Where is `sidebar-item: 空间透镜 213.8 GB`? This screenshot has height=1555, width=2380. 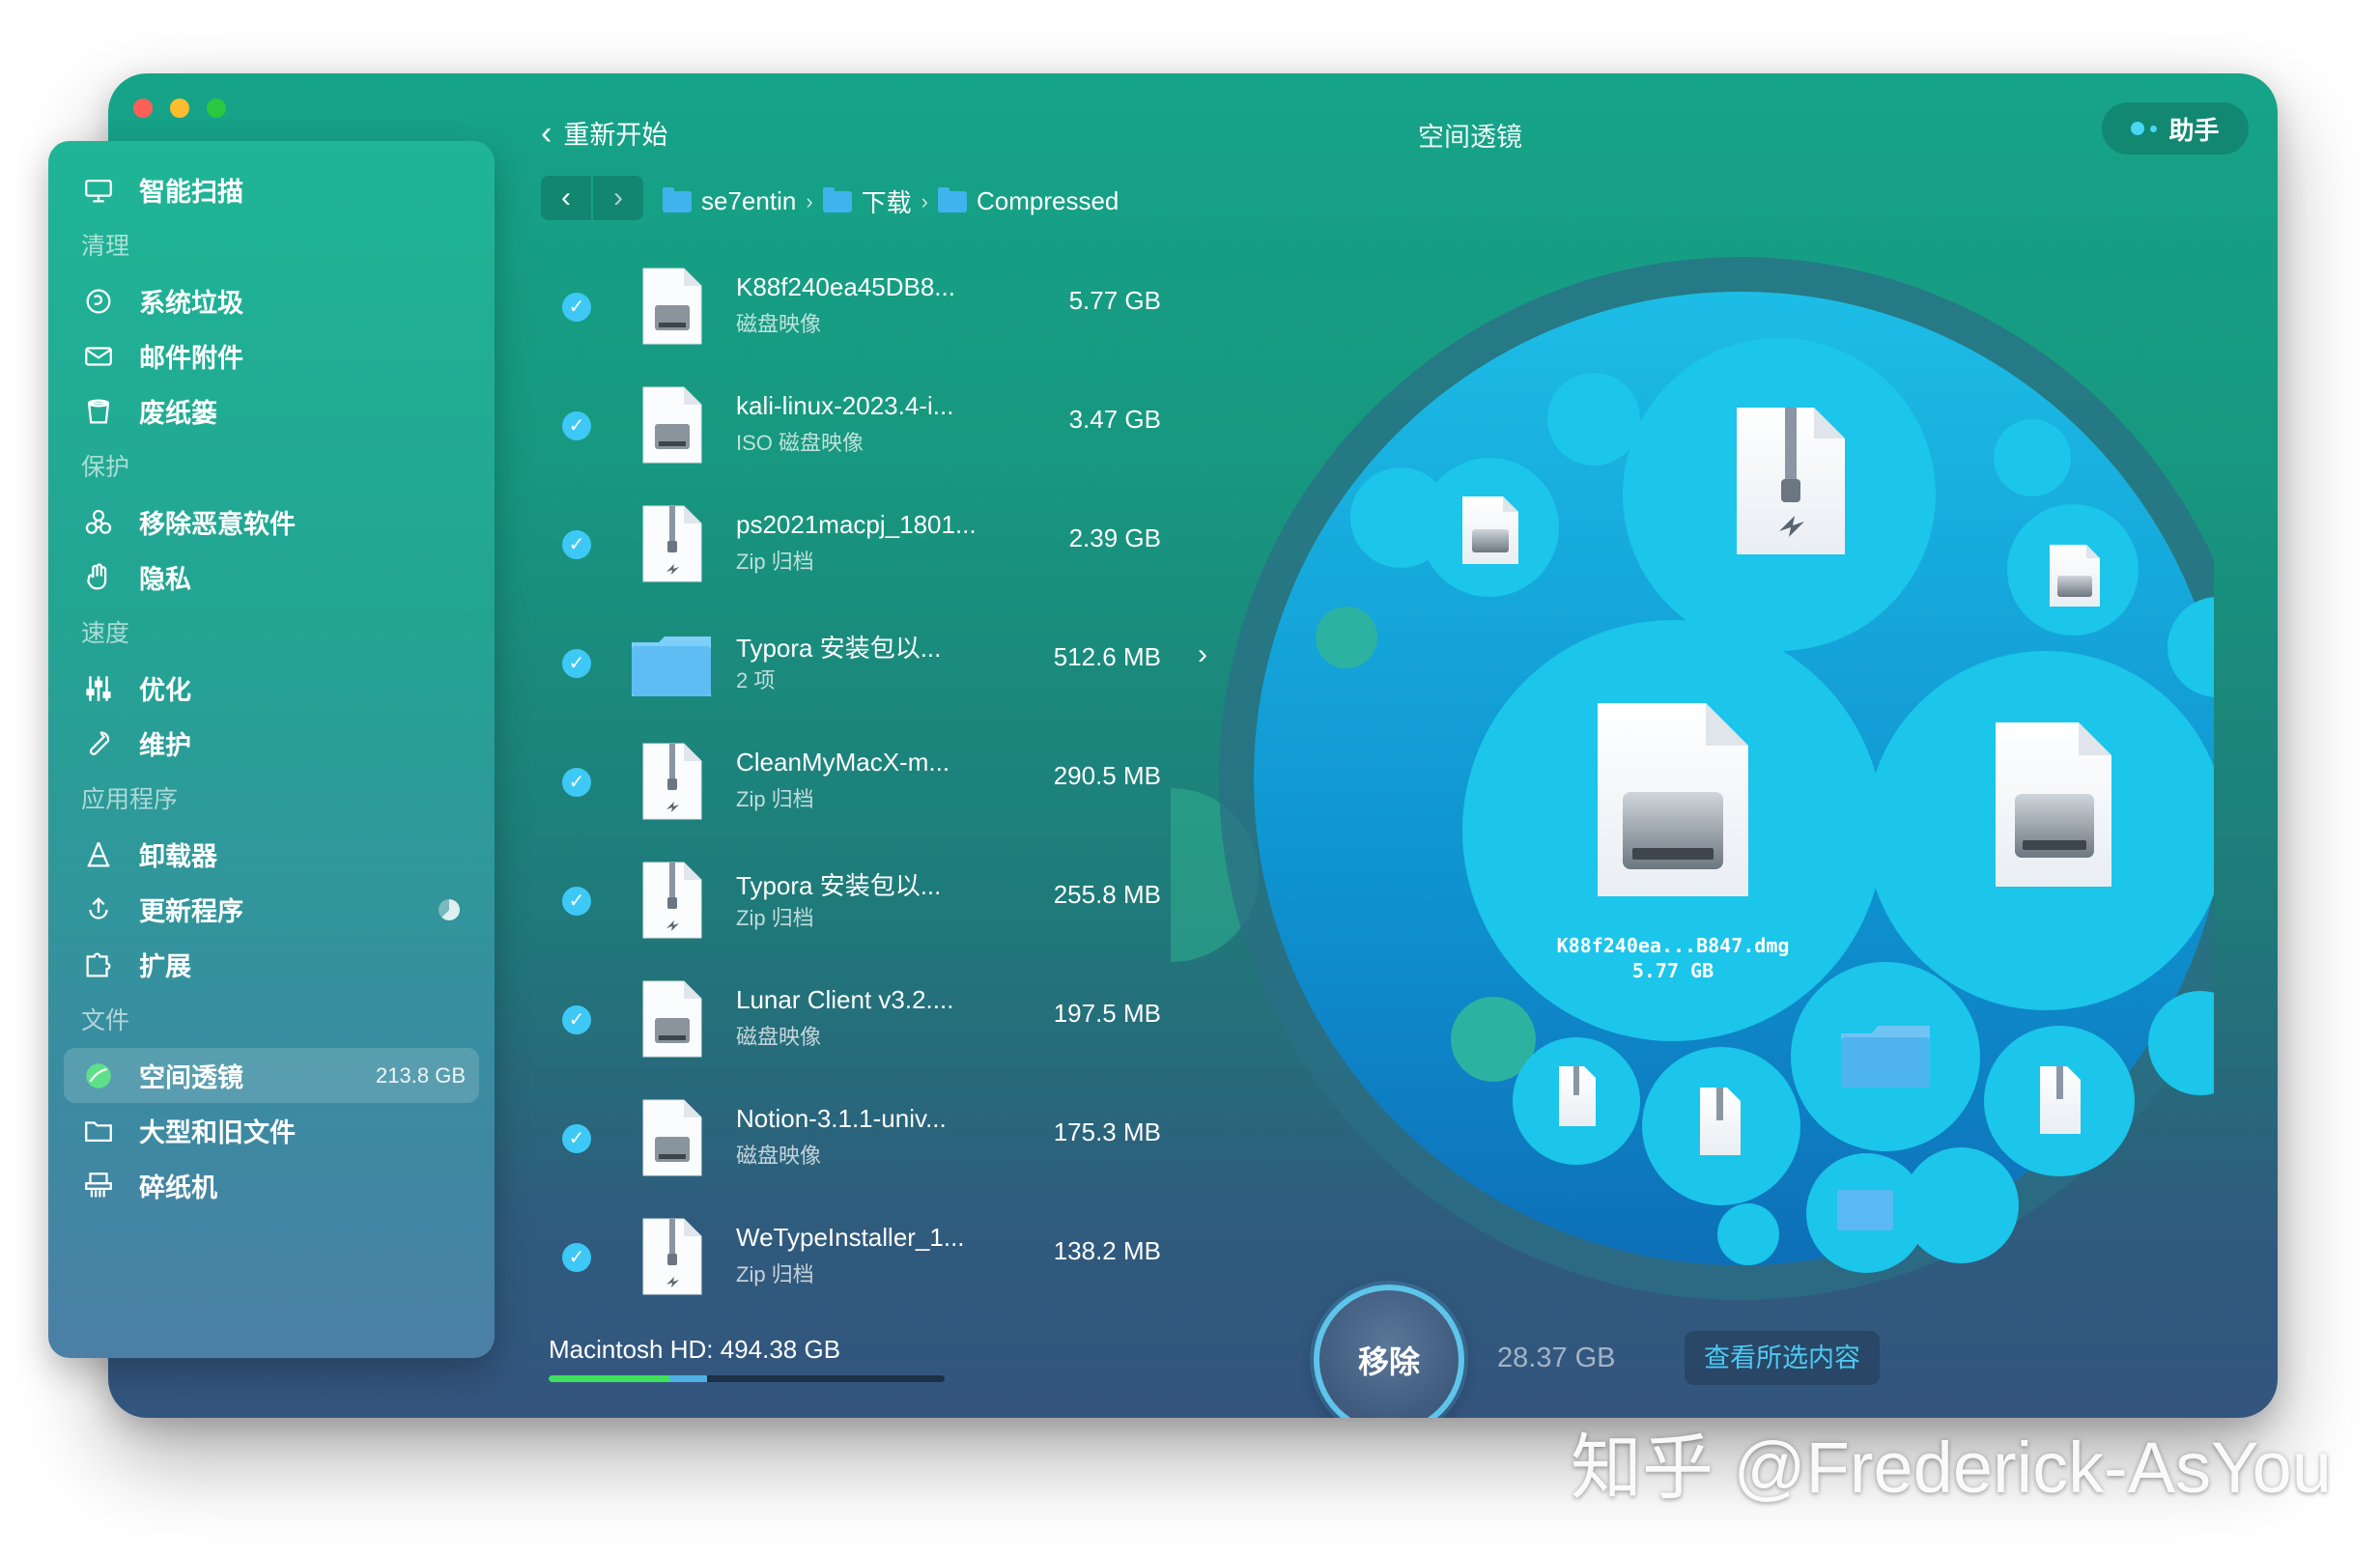
sidebar-item: 空间透镜 213.8 GB is located at coordinates (272, 1076).